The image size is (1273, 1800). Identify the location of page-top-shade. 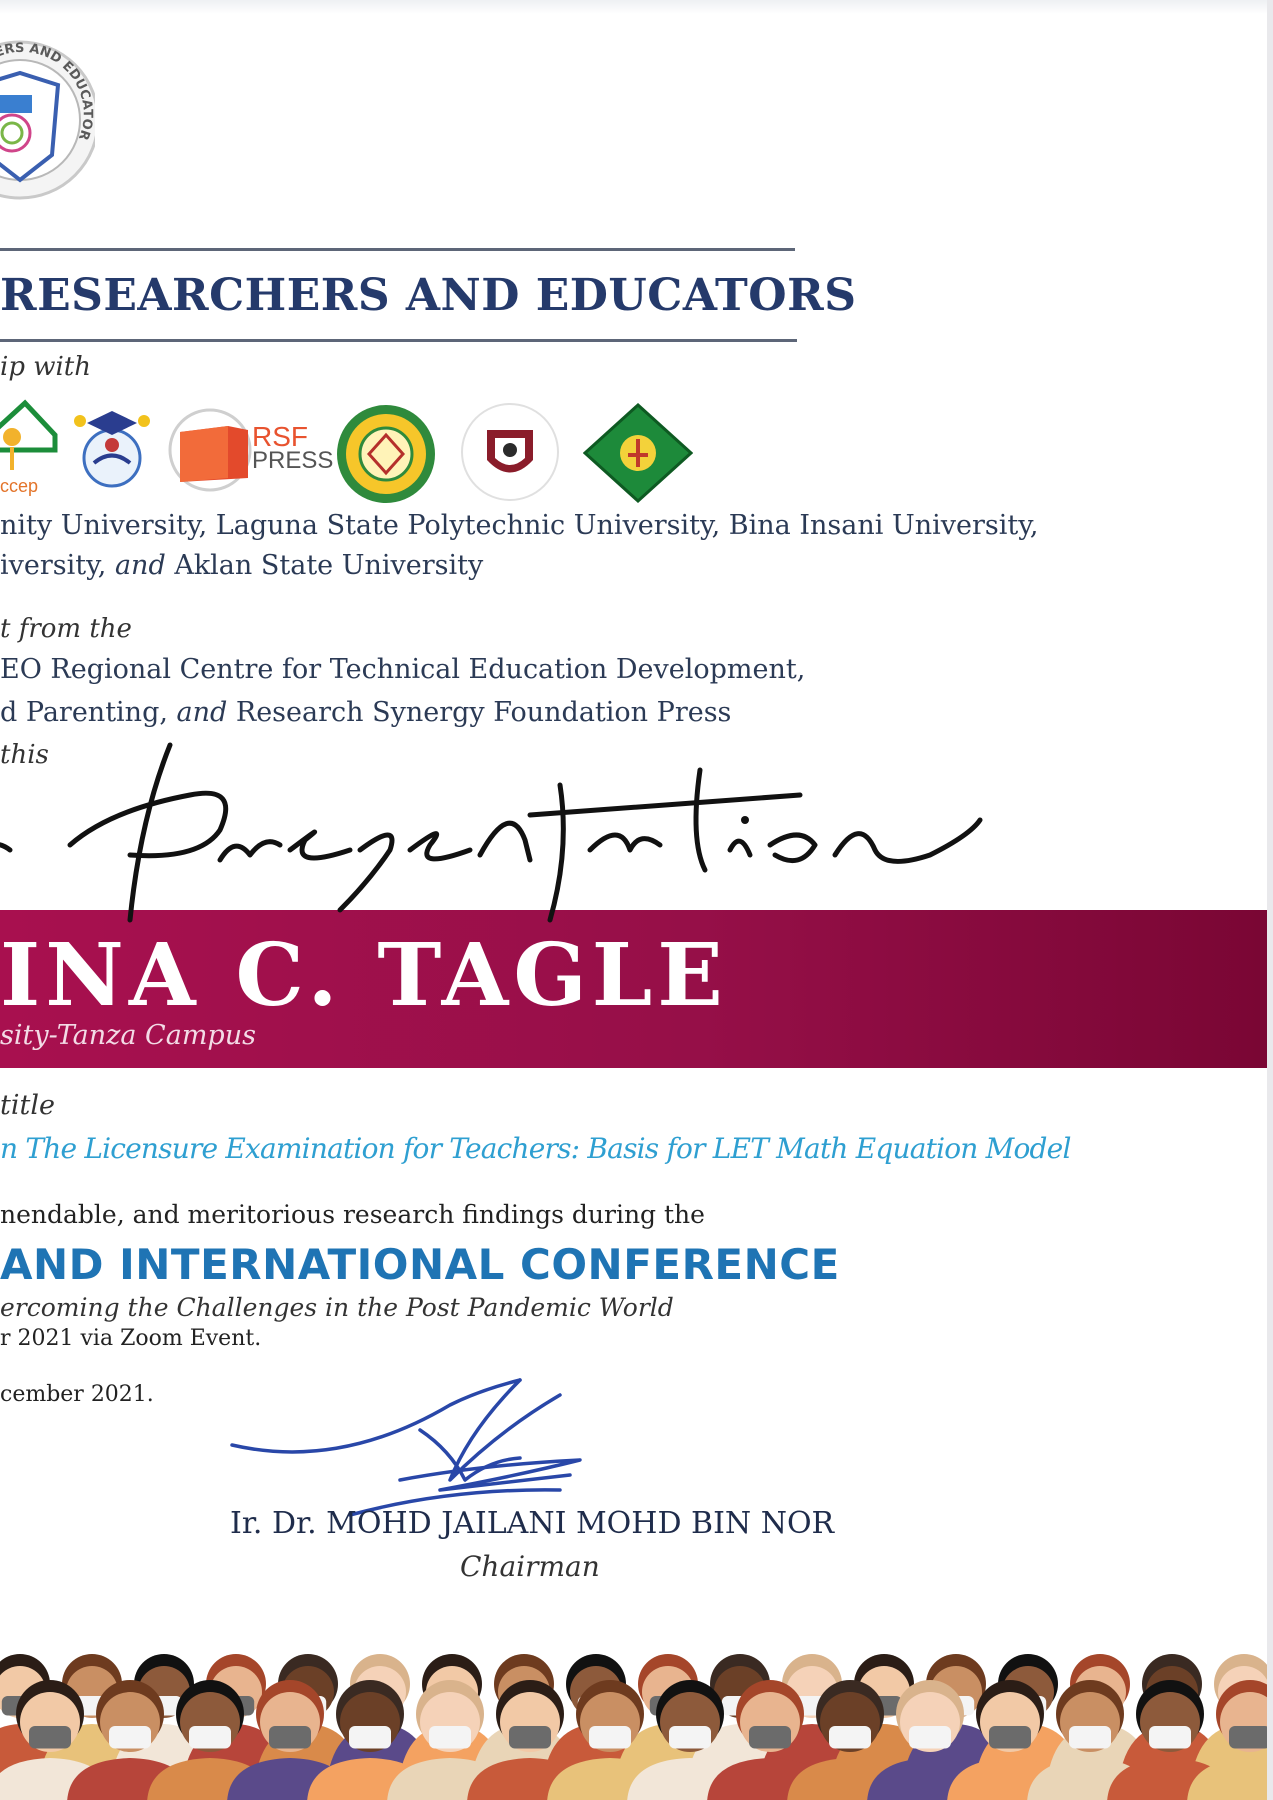
(633, 7).